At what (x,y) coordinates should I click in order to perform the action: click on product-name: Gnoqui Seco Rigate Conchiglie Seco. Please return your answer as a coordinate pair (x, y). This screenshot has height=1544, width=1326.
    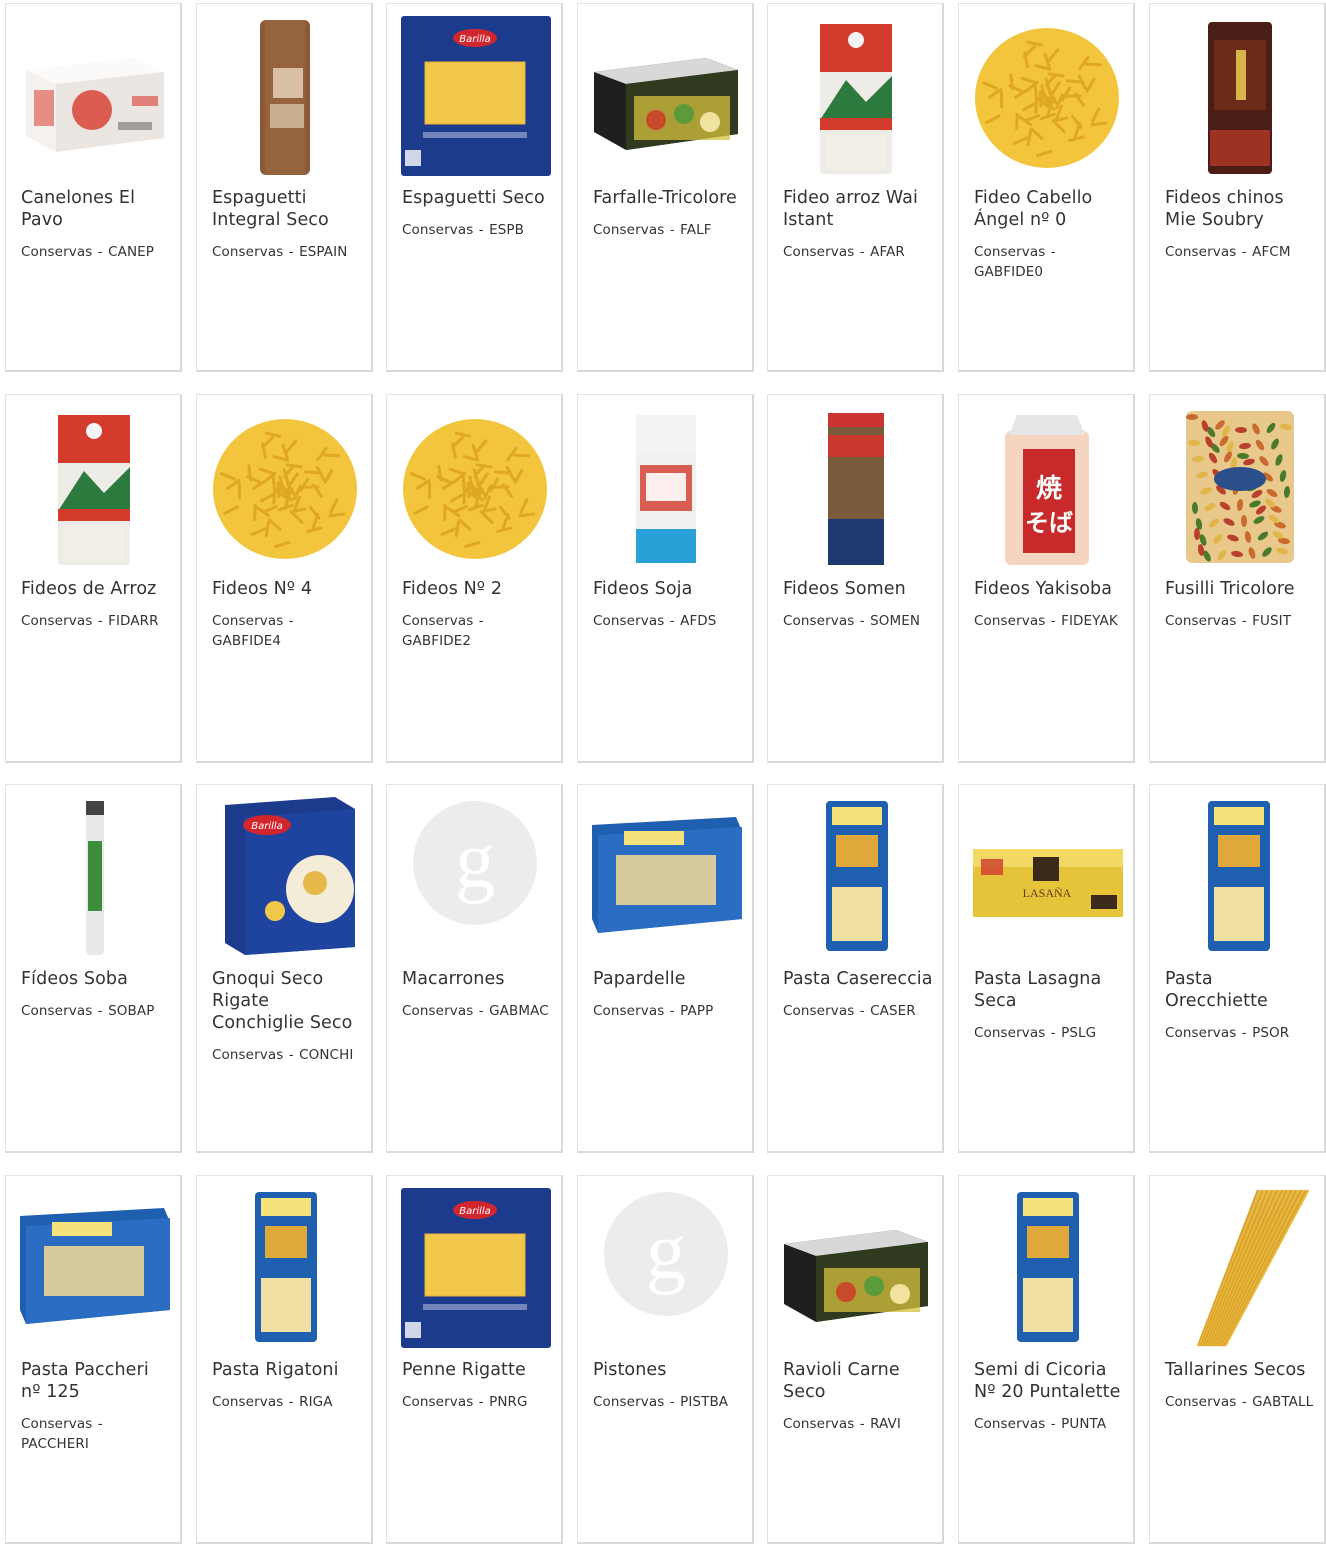
    Looking at the image, I should click on (287, 1001).